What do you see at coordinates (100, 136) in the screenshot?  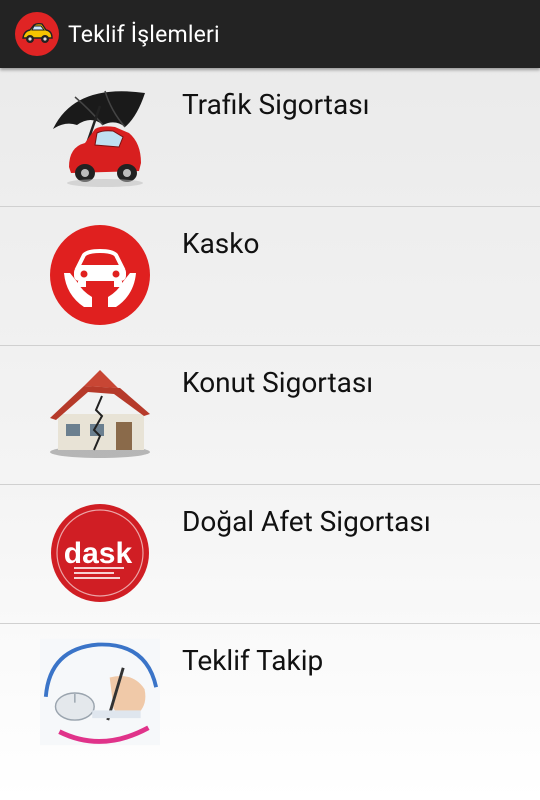 I see `umbrella-car-icon` at bounding box center [100, 136].